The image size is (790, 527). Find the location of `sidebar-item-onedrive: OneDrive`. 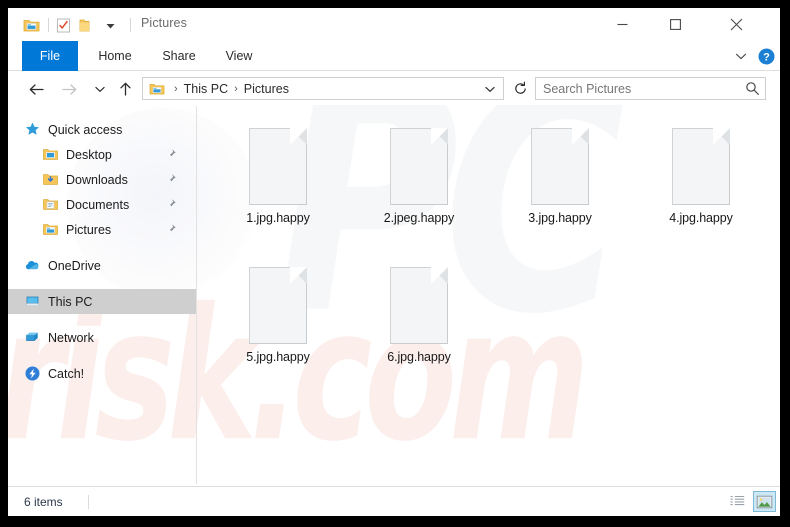

sidebar-item-onedrive: OneDrive is located at coordinates (102, 265).